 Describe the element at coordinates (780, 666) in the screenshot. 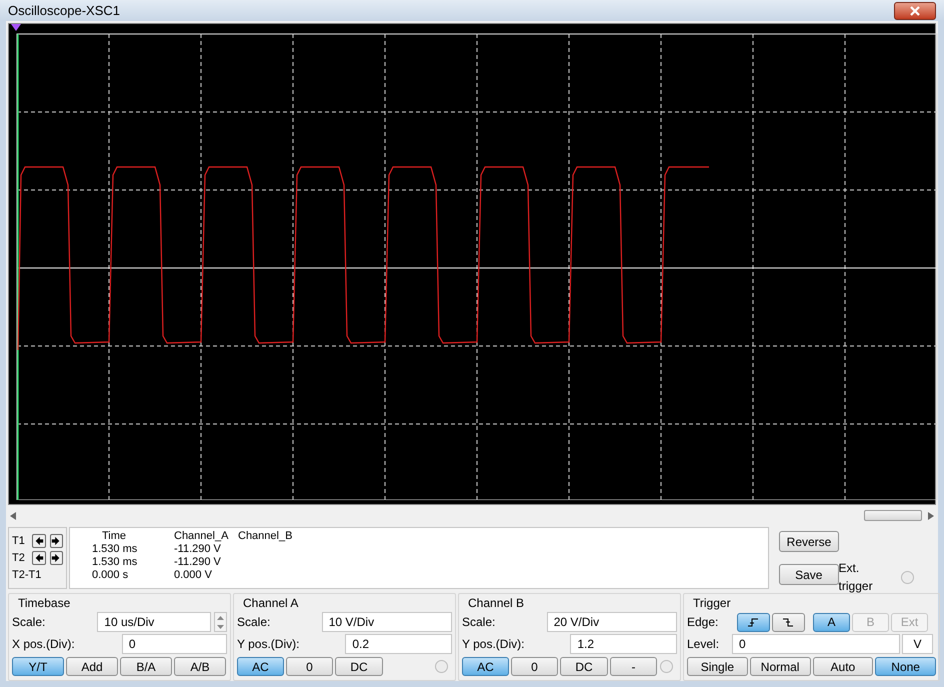

I see `mode-button: Normal` at that location.